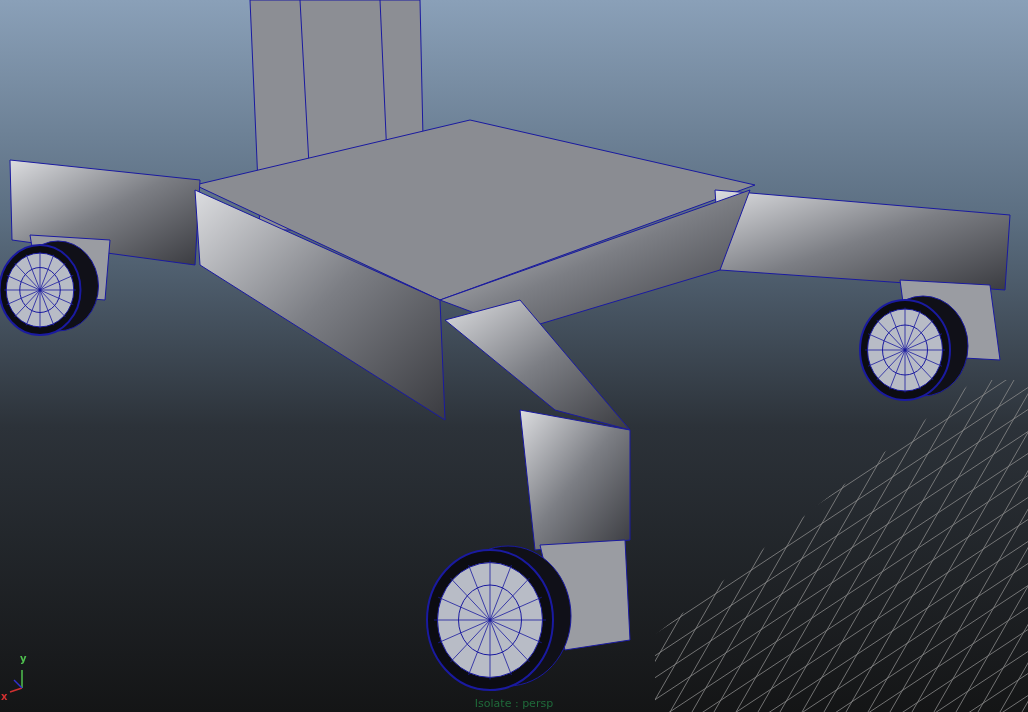 This screenshot has height=712, width=1028. Describe the element at coordinates (16, 681) in the screenshot. I see `axis-icon` at that location.